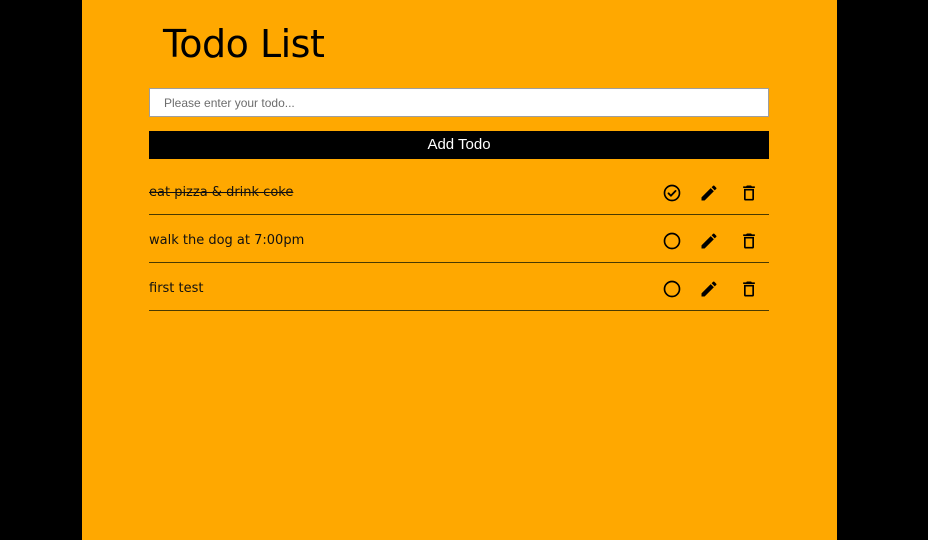 This screenshot has width=928, height=540. I want to click on todo-text: eat pizza & drink coke, so click(221, 192).